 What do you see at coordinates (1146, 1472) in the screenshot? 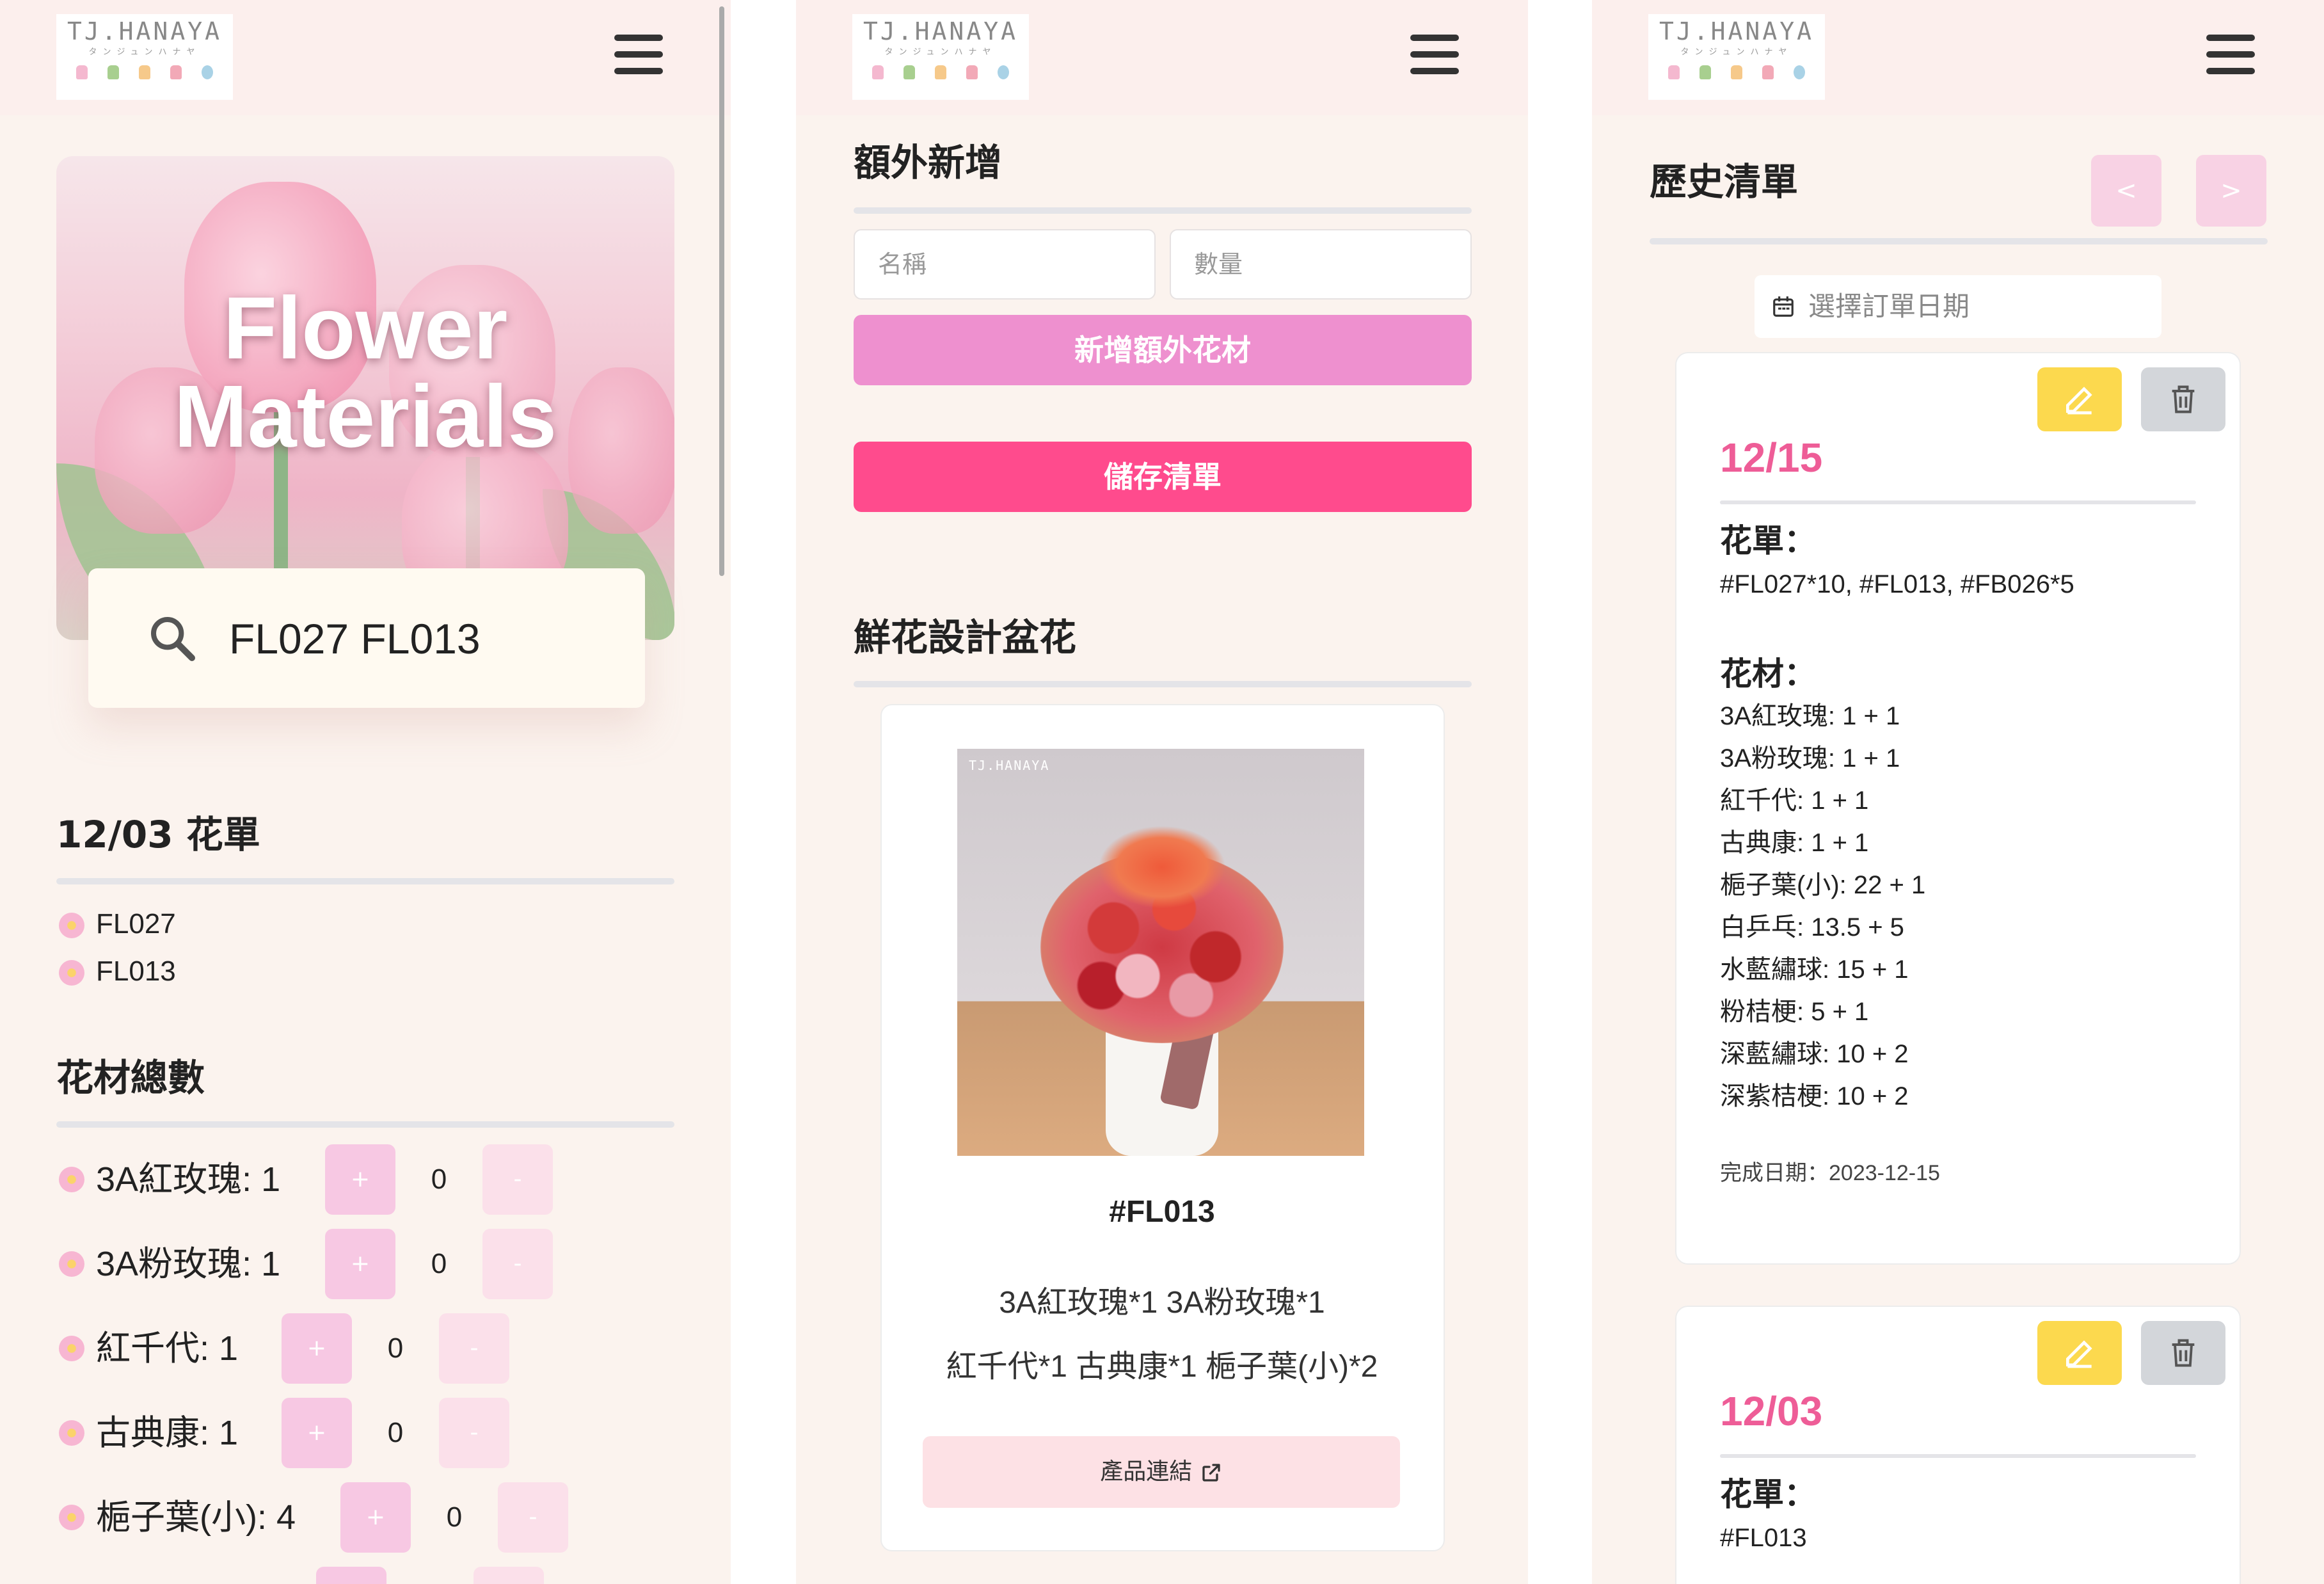
I see `product-link-label: 產品連結` at bounding box center [1146, 1472].